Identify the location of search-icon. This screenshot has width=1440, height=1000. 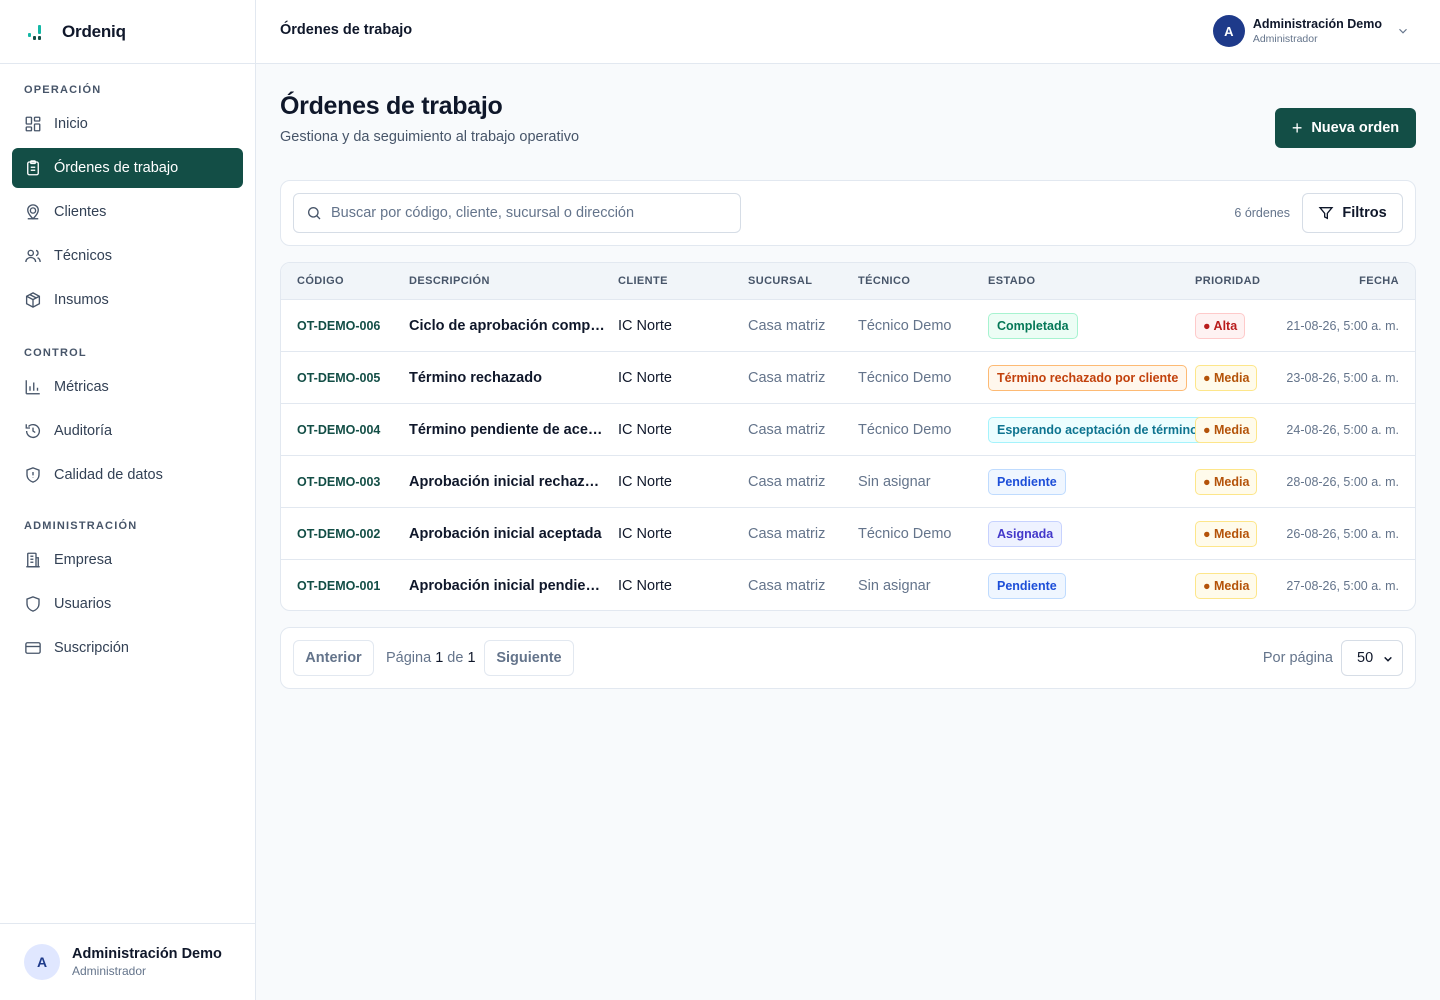
(314, 213).